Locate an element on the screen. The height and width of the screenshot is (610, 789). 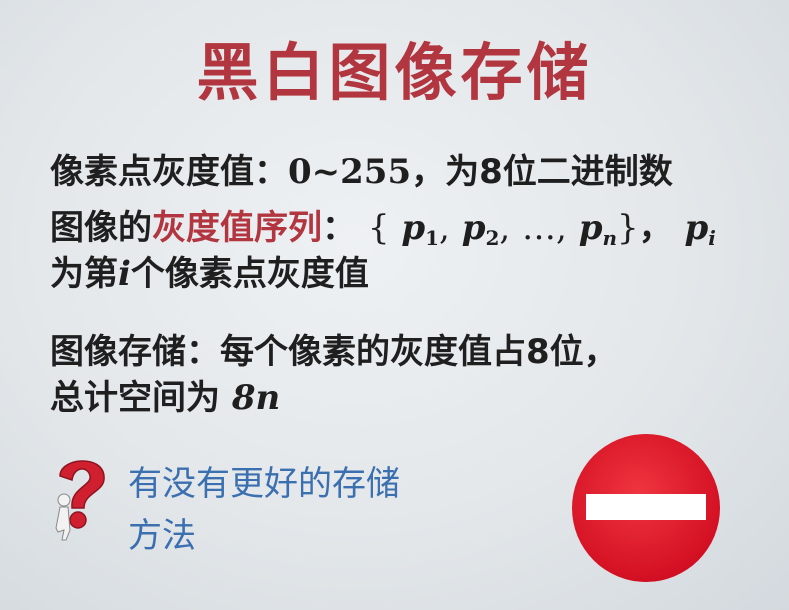
ith-prefix: 为第 is located at coordinates (84, 274).